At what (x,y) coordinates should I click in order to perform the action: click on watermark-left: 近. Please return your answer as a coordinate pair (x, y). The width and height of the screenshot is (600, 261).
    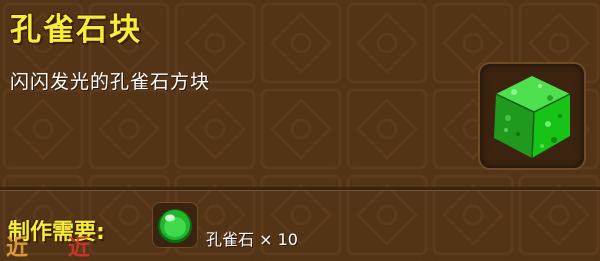
    Looking at the image, I should click on (17, 248).